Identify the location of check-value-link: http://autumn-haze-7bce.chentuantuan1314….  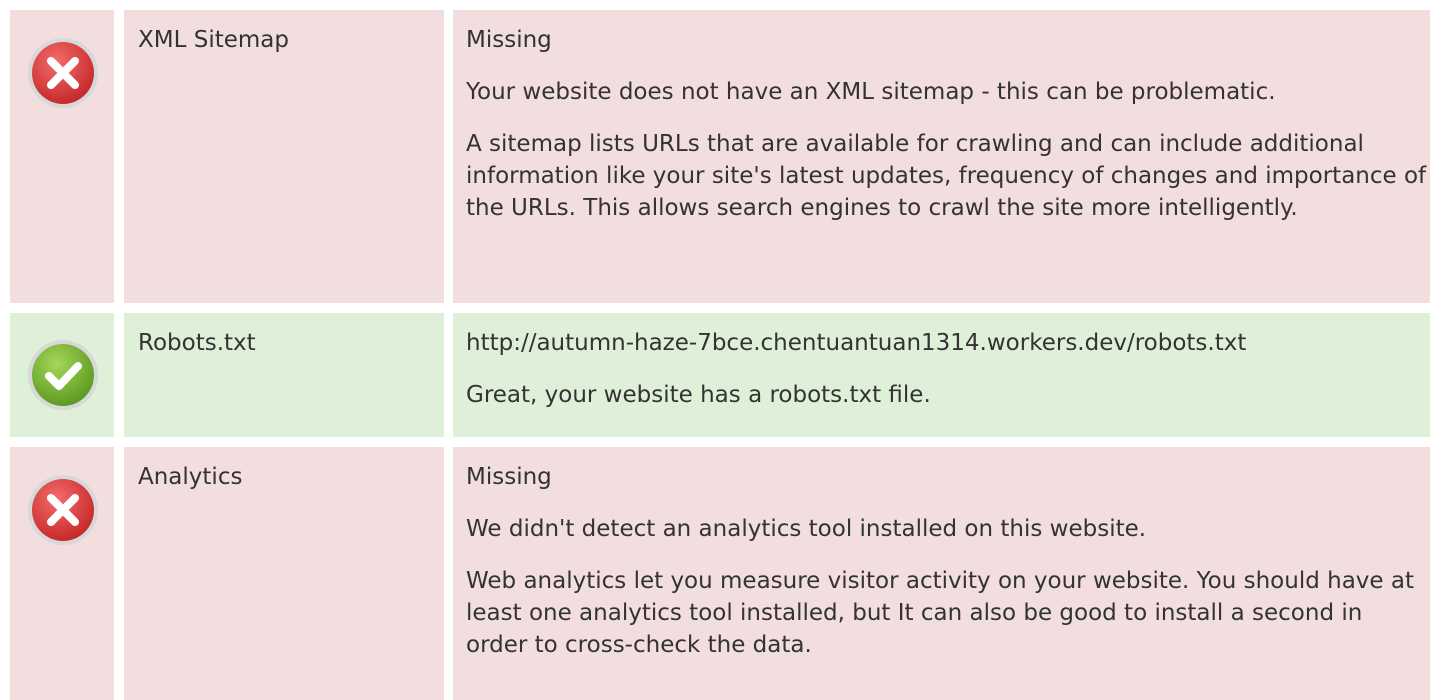
(948, 343).